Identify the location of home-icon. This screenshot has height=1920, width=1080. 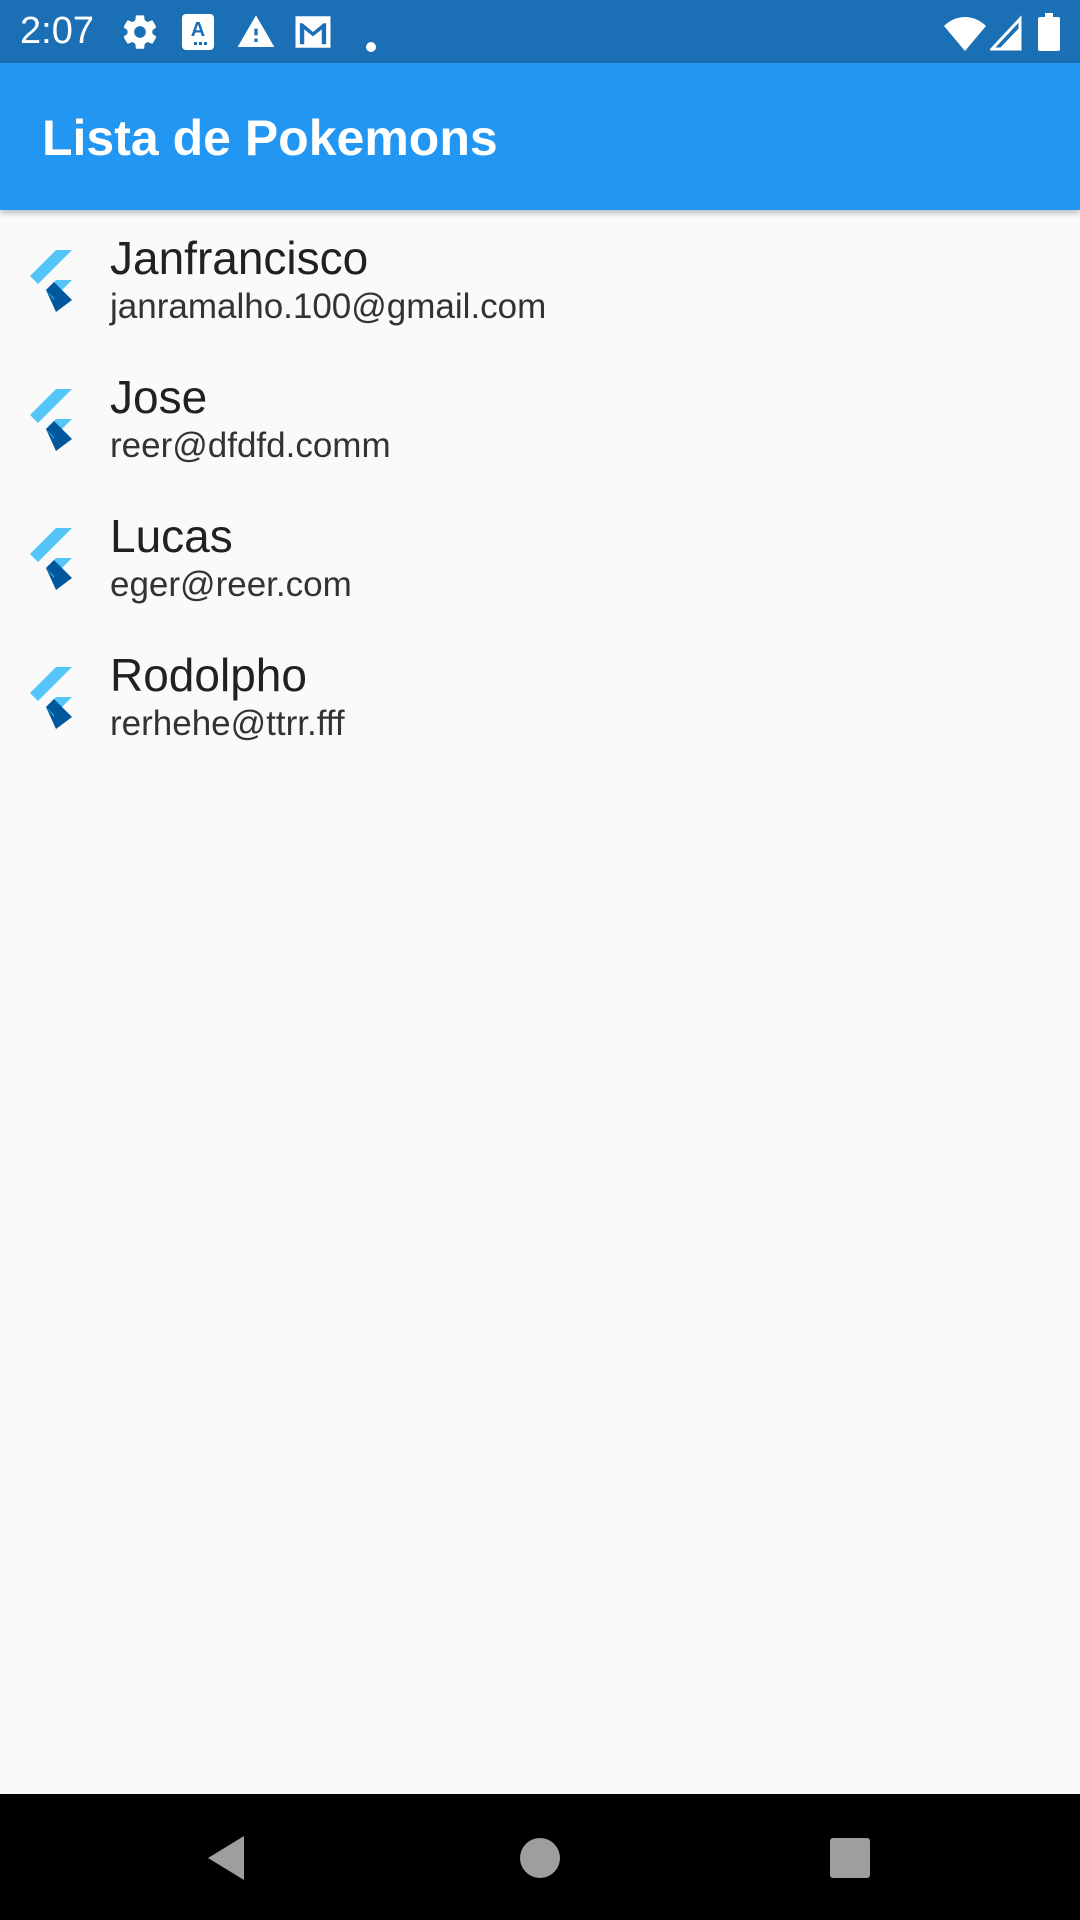
(540, 1858).